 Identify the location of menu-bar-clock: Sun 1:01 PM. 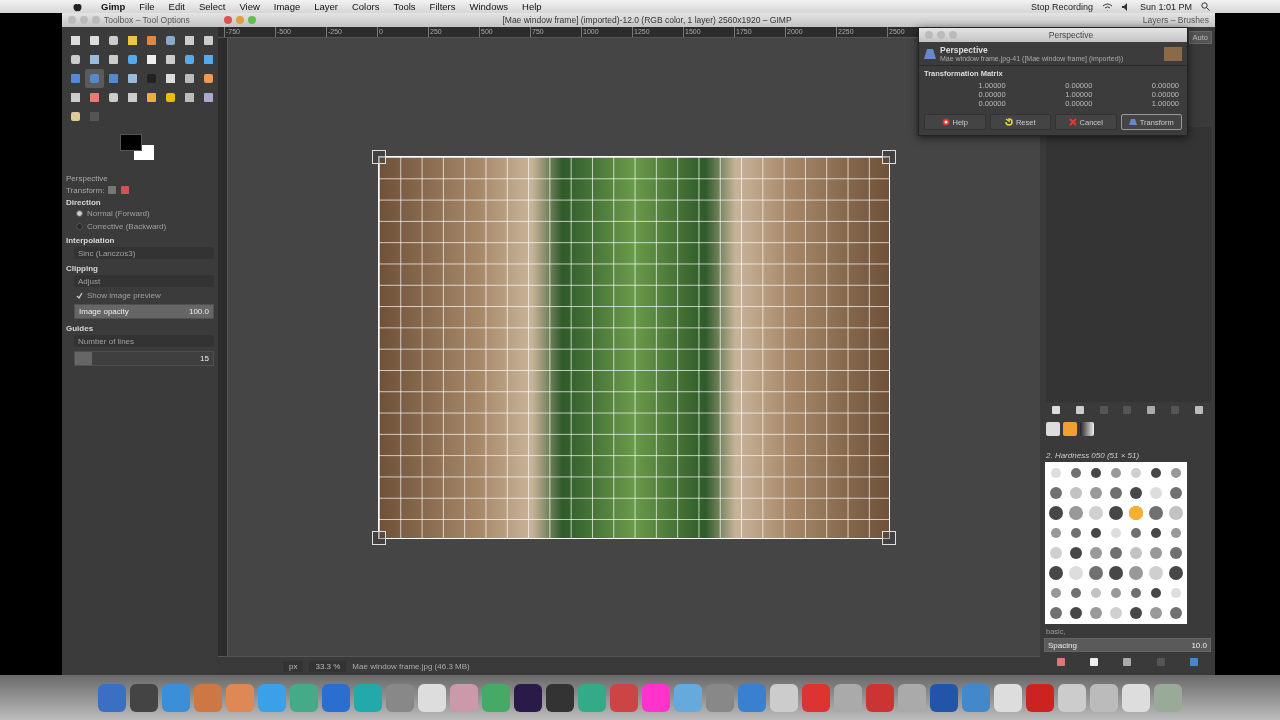
(1165, 6).